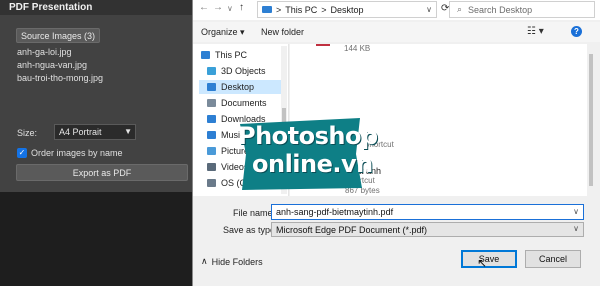 This screenshot has height=286, width=600. I want to click on sidebar-item-label: Desktop, so click(238, 87).